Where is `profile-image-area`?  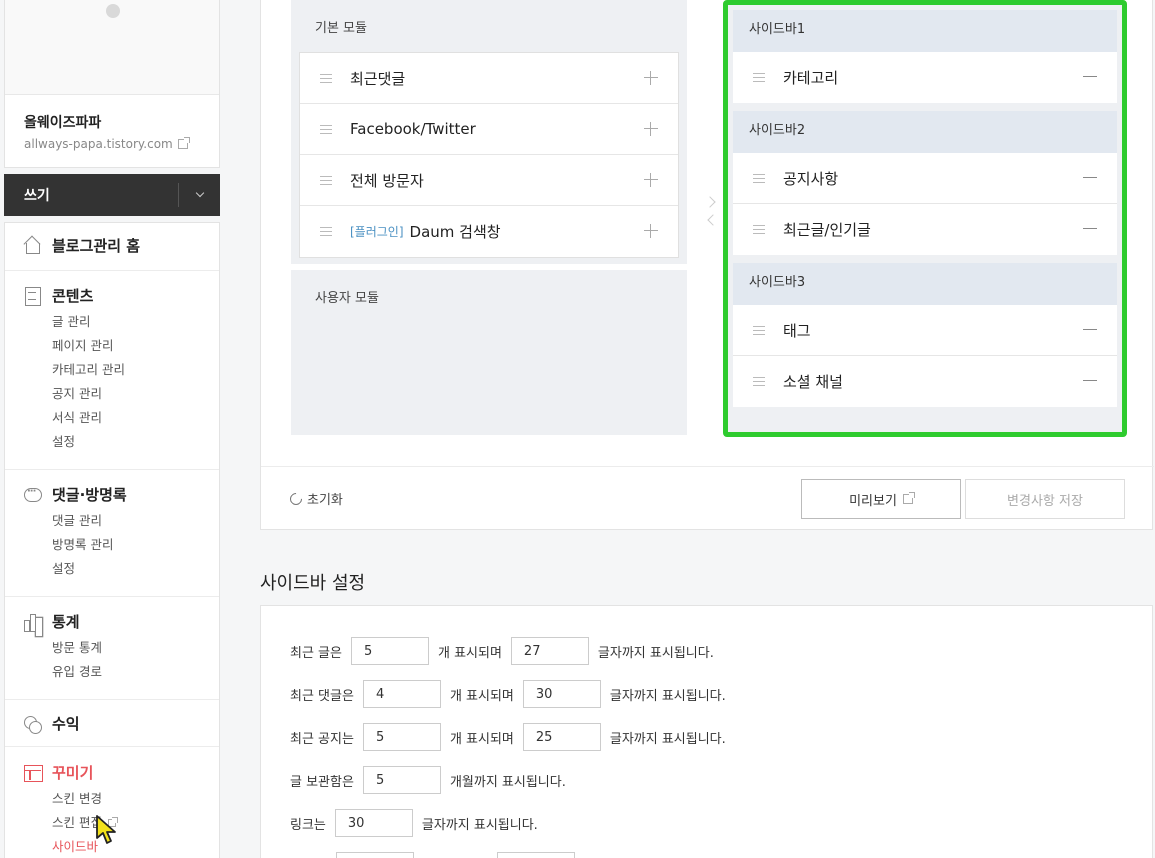 profile-image-area is located at coordinates (112, 47).